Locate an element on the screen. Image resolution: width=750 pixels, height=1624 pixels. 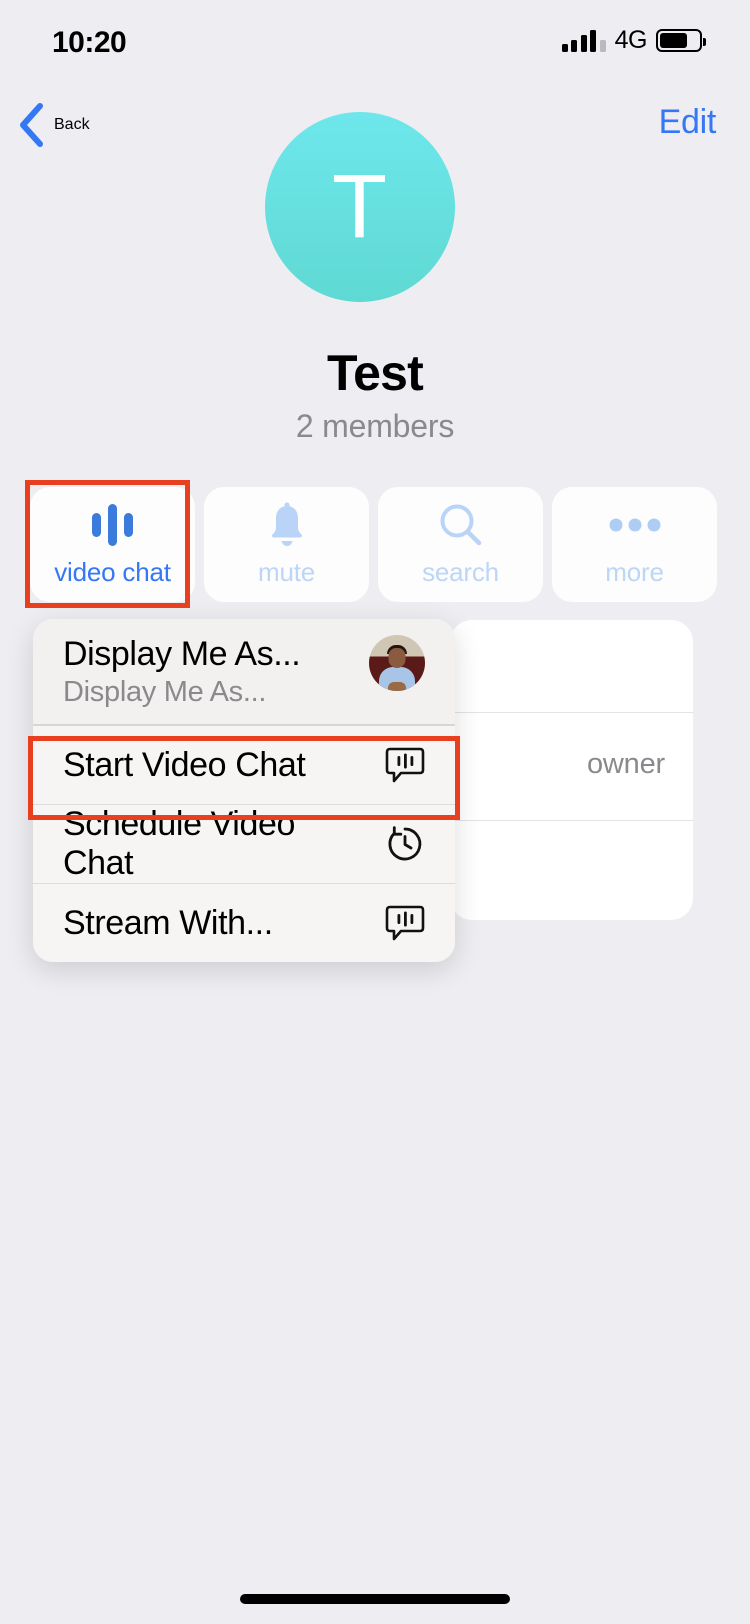
action-buttons-row: video chat mute search more is located at coordinates (375, 544).